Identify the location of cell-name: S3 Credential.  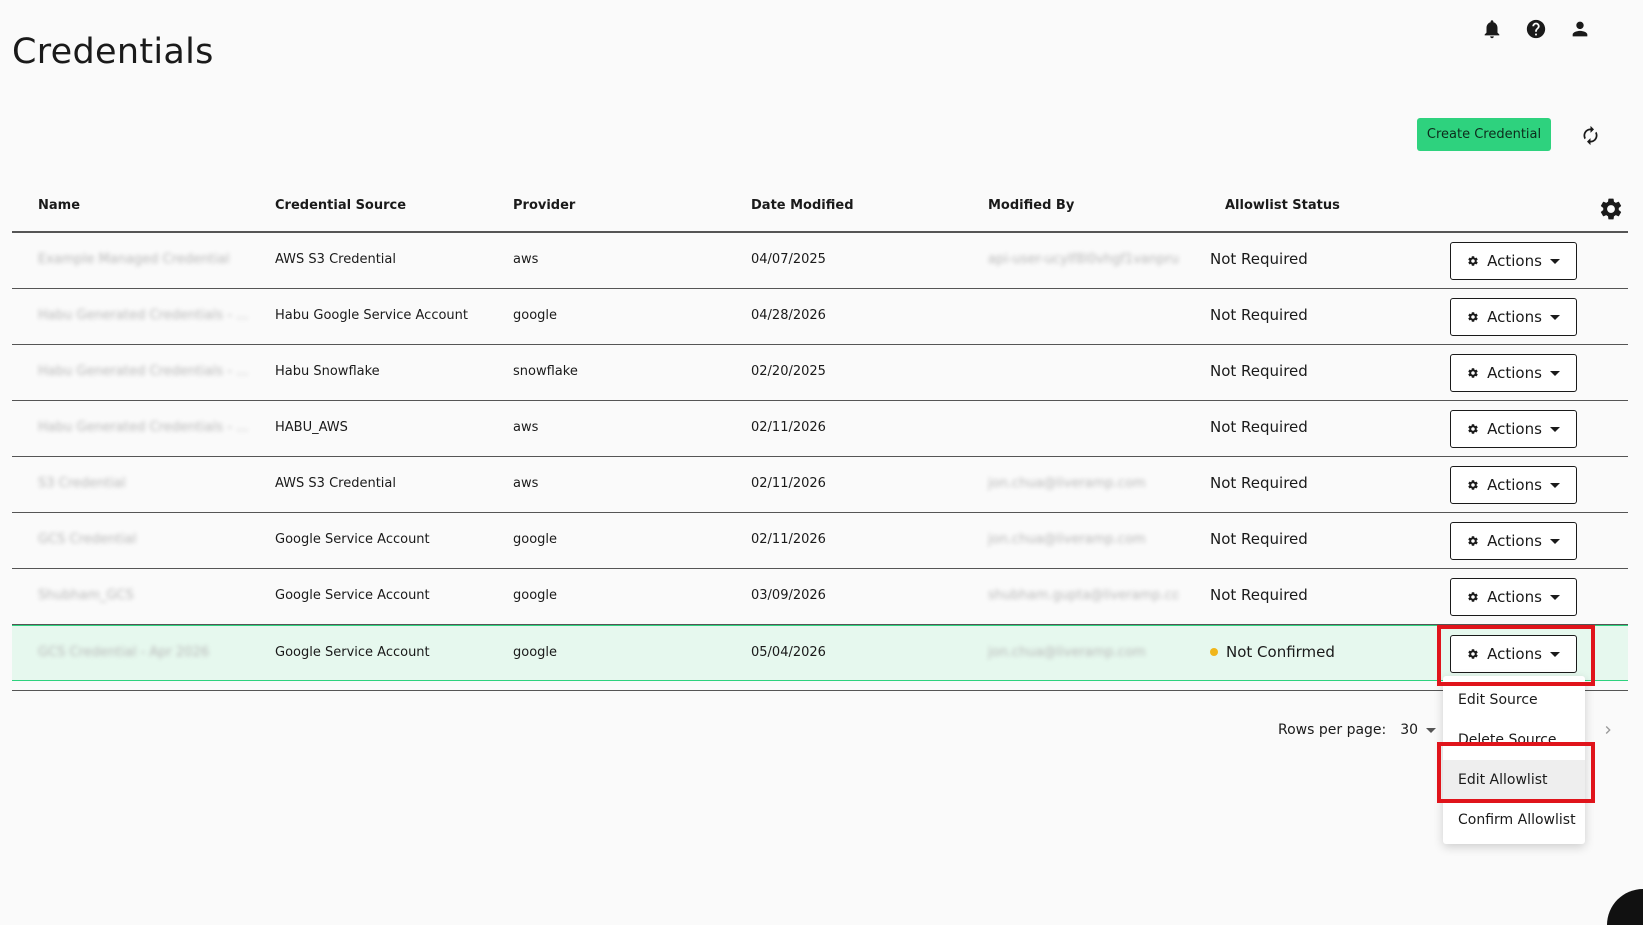
(82, 483).